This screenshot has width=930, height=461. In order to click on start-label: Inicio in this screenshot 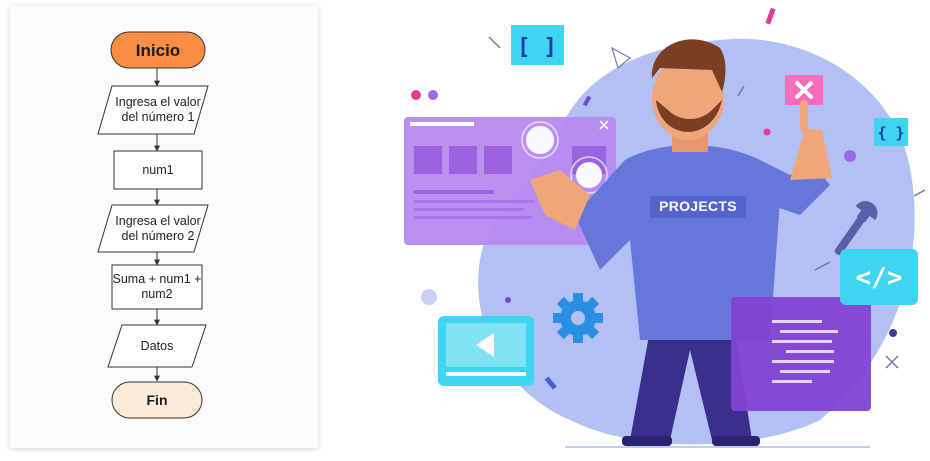, I will do `click(158, 50)`.